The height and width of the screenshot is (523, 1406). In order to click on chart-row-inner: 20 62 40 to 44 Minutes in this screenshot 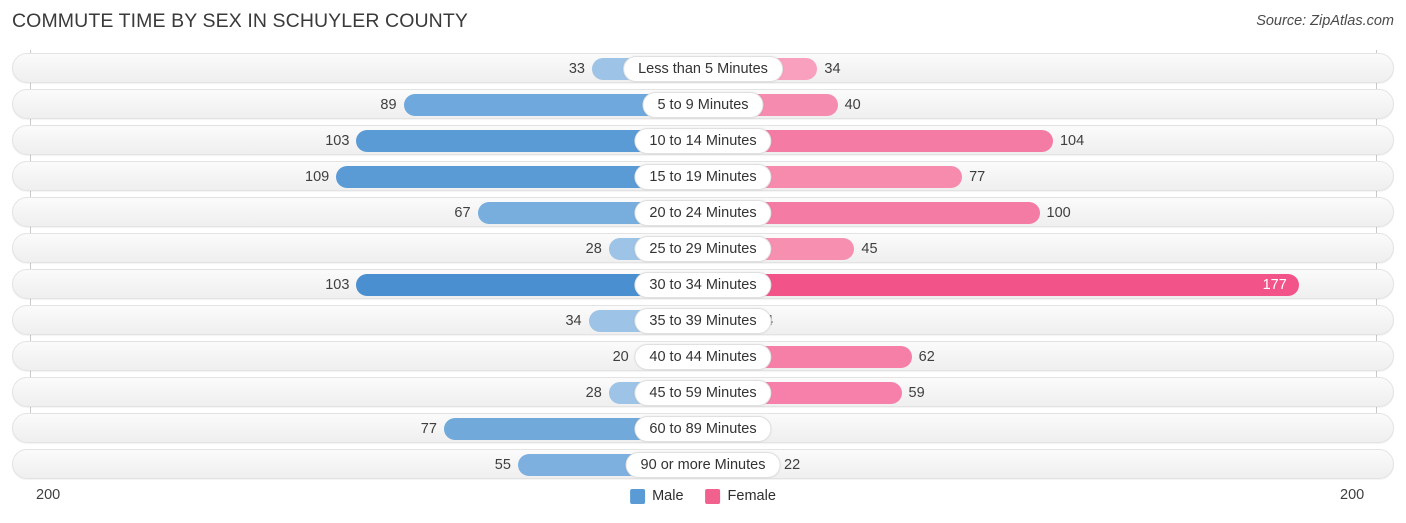, I will do `click(703, 356)`.